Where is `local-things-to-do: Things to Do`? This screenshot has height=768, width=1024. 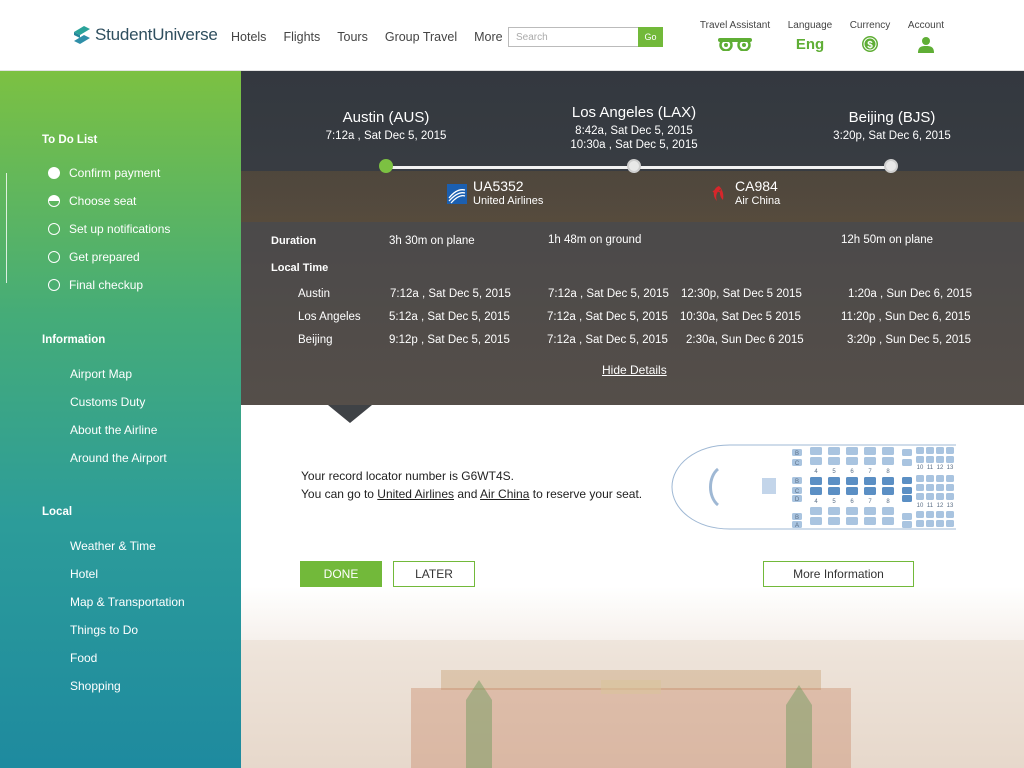
local-things-to-do: Things to Do is located at coordinates (127, 630).